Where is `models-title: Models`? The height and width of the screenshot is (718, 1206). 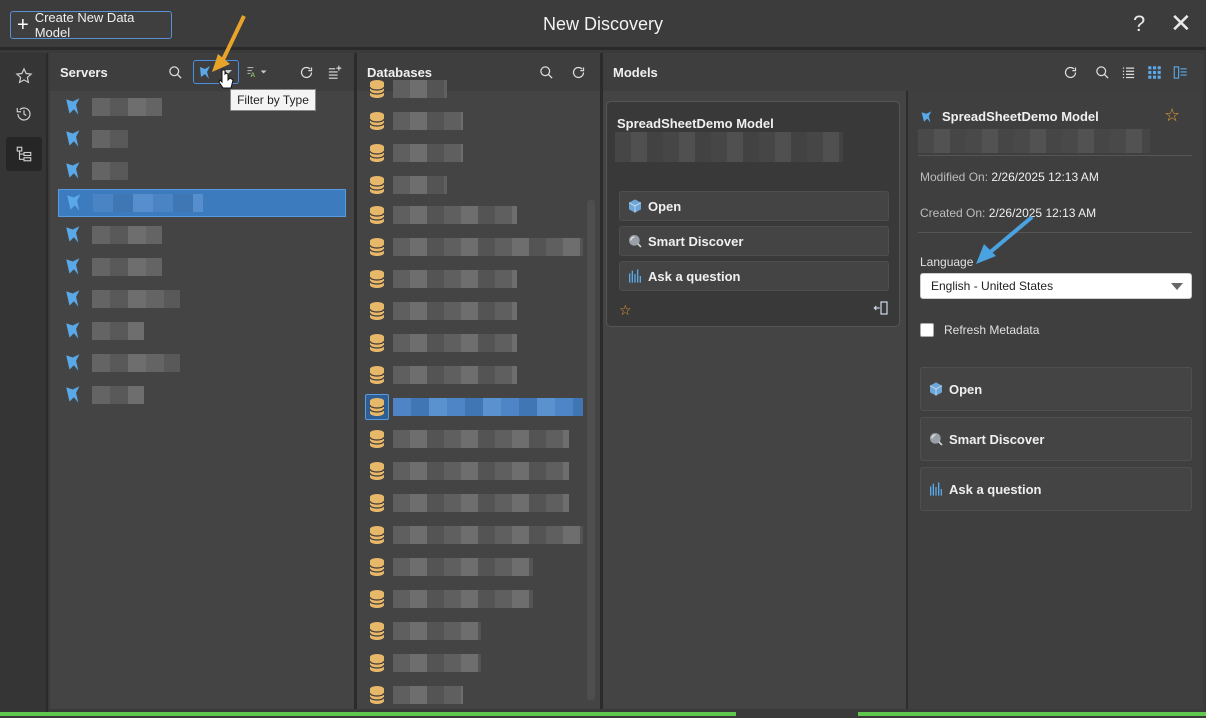
models-title: Models is located at coordinates (635, 72).